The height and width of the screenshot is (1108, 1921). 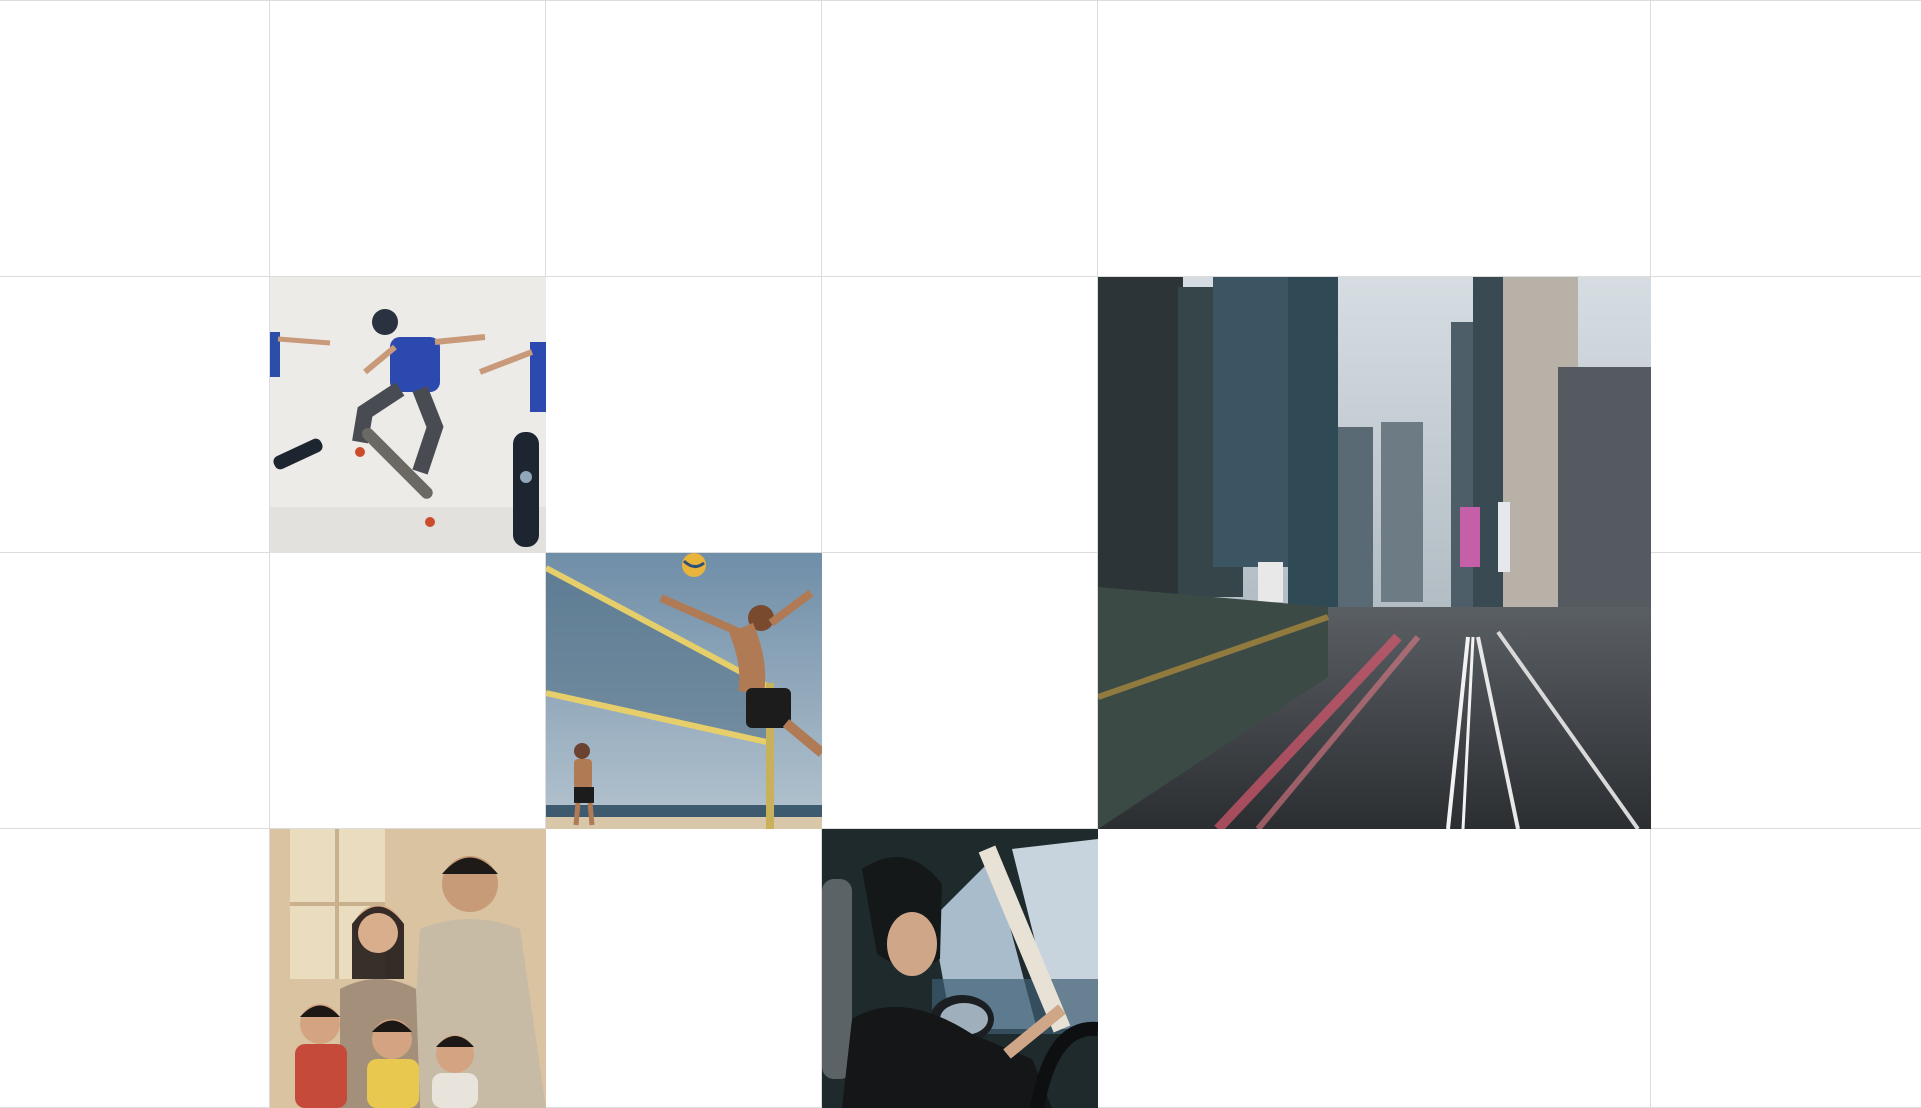 I want to click on skateboard-photo-icon, so click(x=408, y=415).